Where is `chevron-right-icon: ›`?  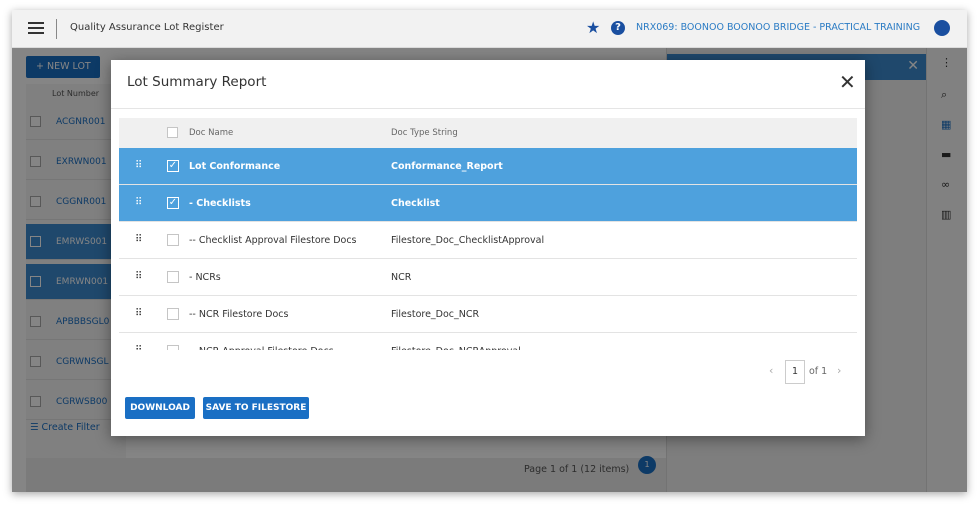 chevron-right-icon: › is located at coordinates (839, 370).